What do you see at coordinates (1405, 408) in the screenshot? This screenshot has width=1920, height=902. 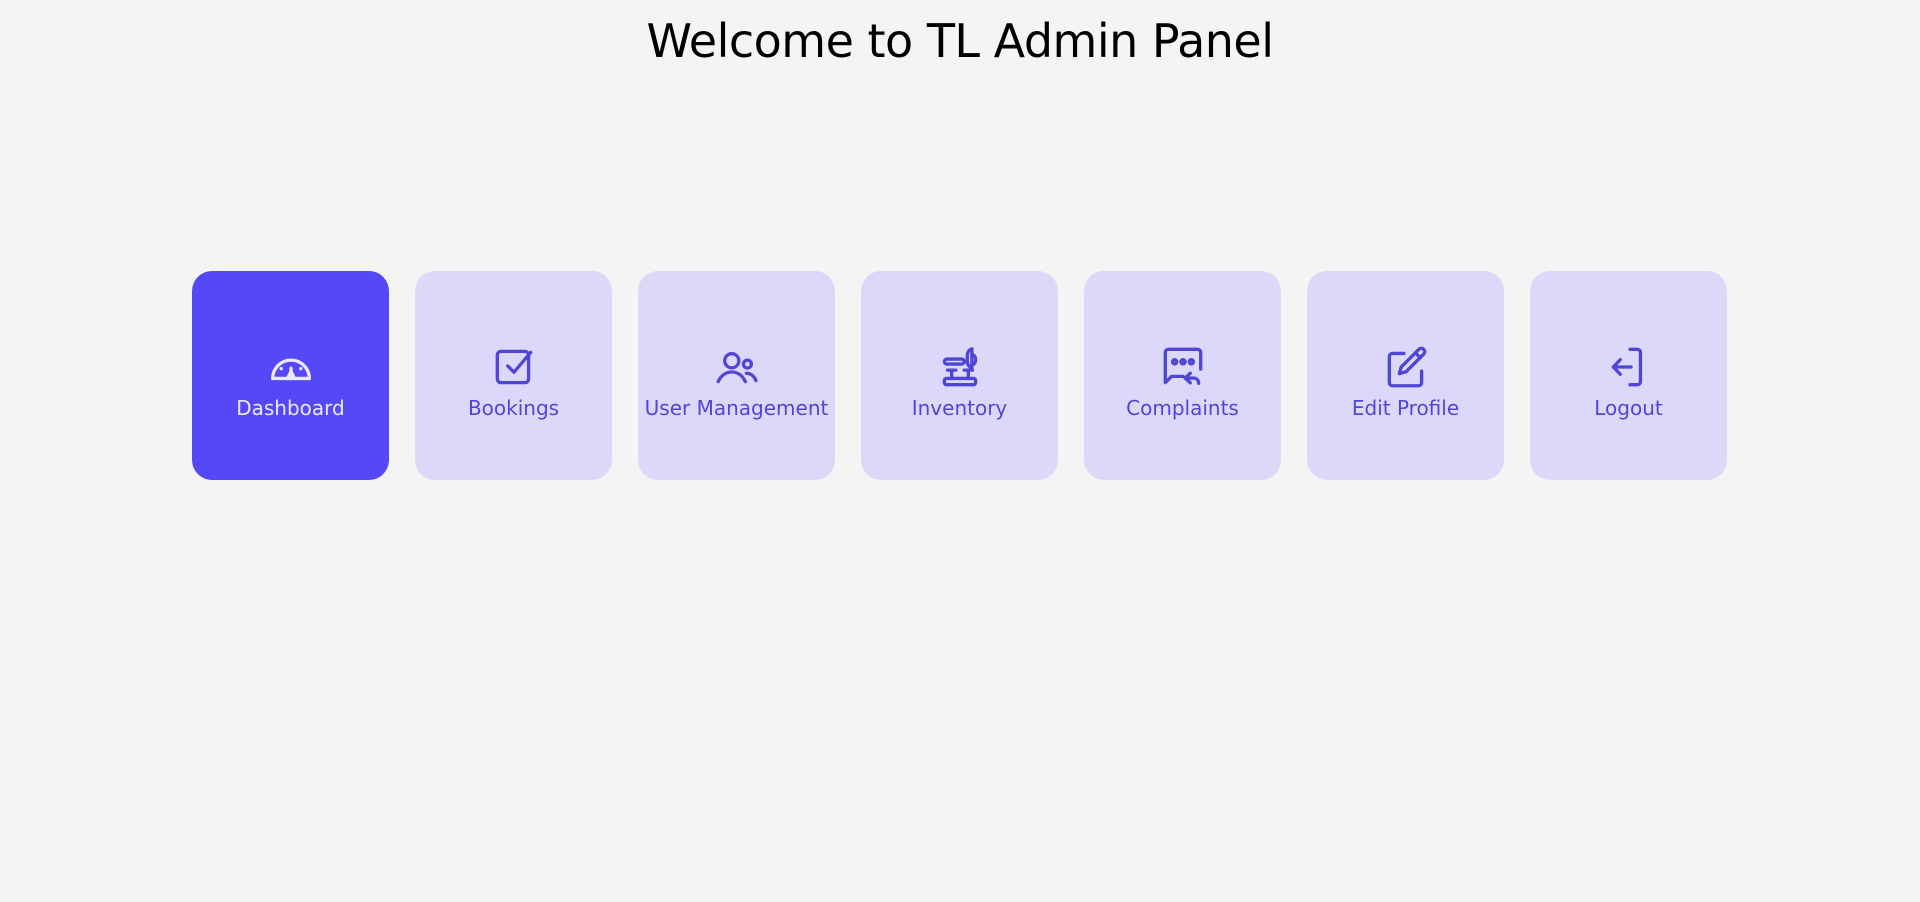 I see `edit-profile-label: Edit Profile` at bounding box center [1405, 408].